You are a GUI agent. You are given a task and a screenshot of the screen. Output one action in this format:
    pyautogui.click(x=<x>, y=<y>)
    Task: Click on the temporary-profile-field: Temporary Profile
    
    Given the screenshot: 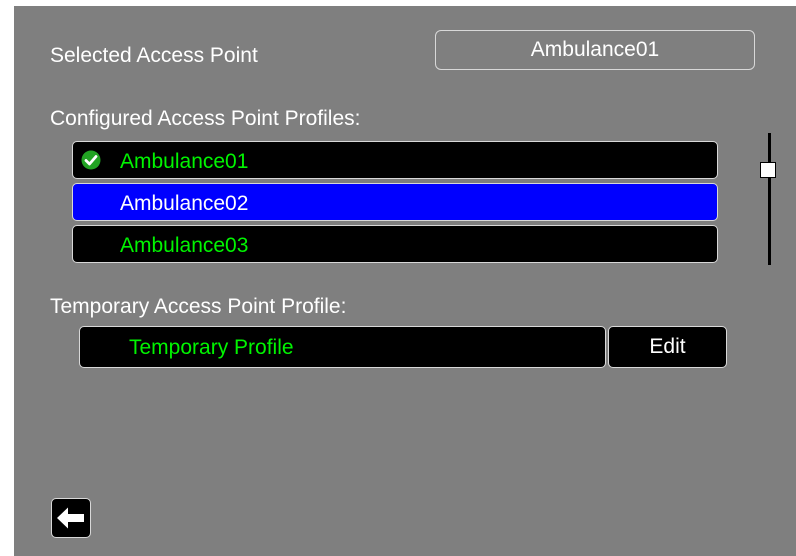 What is the action you would take?
    pyautogui.click(x=342, y=347)
    